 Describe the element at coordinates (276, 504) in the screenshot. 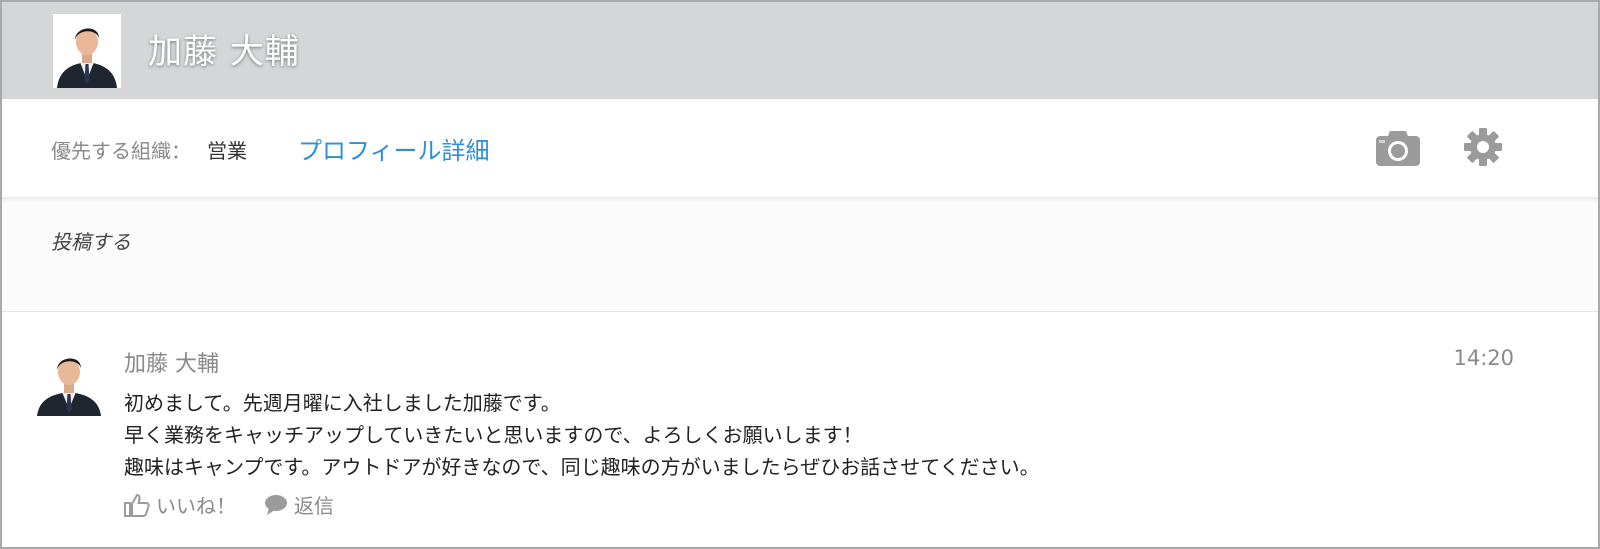

I see `speech-bubble-icon` at that location.